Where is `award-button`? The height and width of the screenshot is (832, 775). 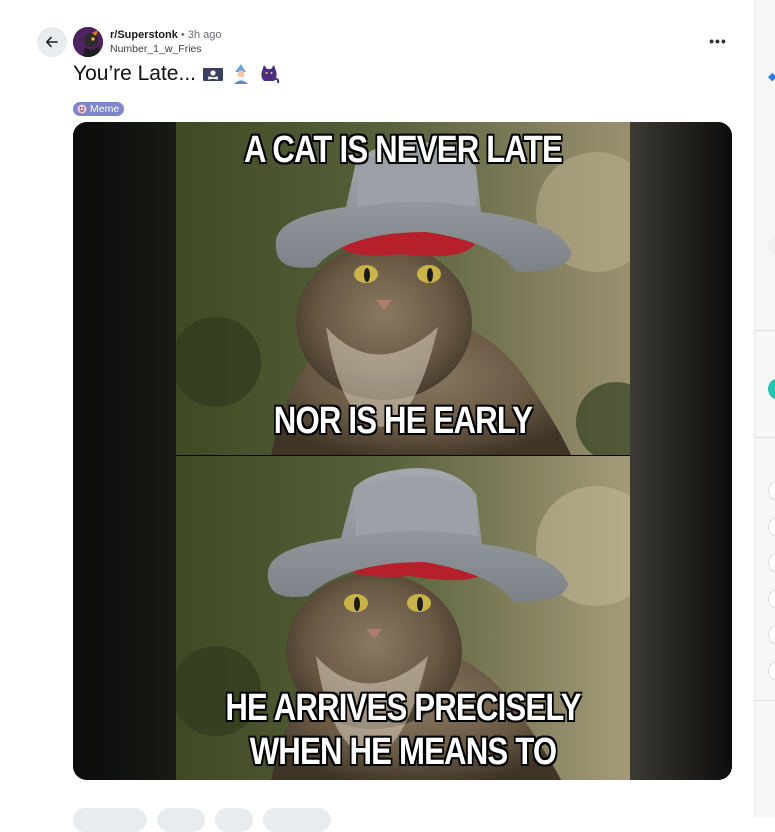
award-button is located at coordinates (234, 820).